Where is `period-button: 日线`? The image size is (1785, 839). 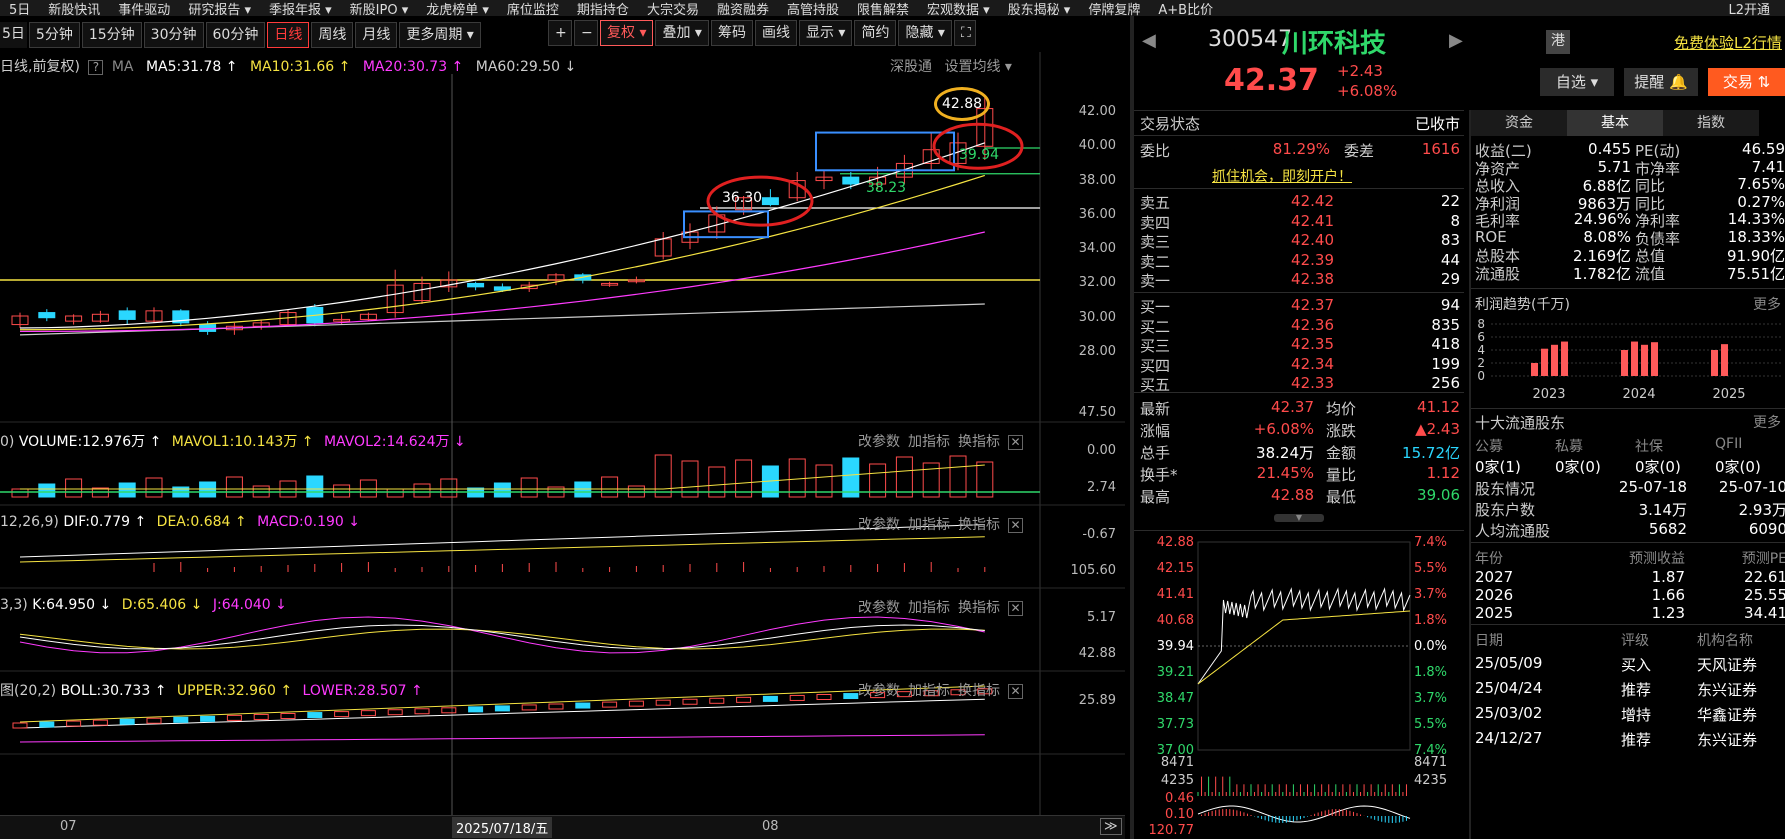 period-button: 日线 is located at coordinates (288, 35).